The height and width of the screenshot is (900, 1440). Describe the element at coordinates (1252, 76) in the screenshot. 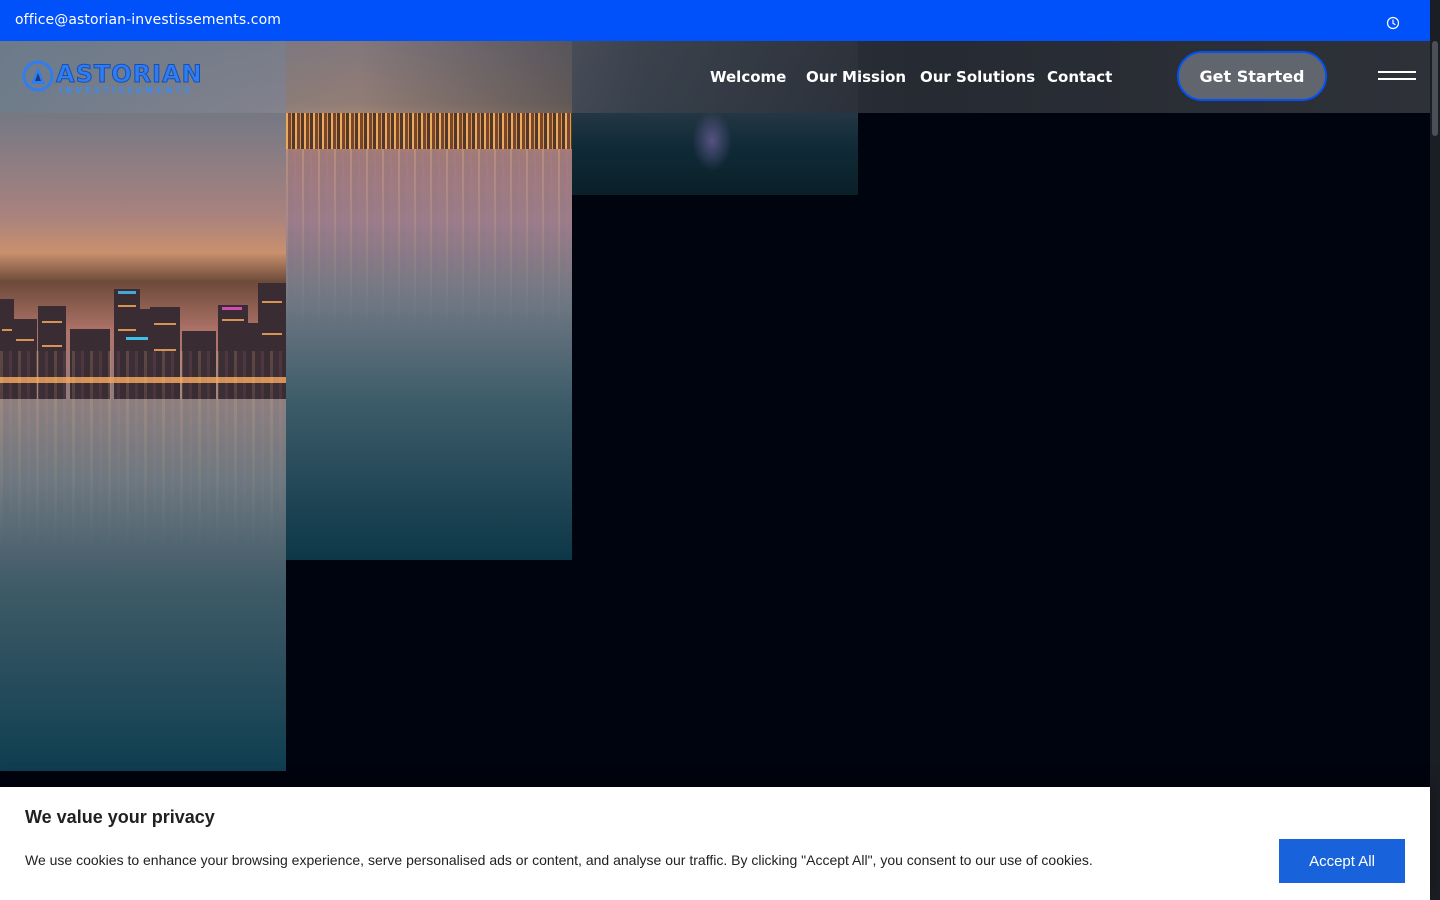

I see `get-started-button: Get Started` at that location.